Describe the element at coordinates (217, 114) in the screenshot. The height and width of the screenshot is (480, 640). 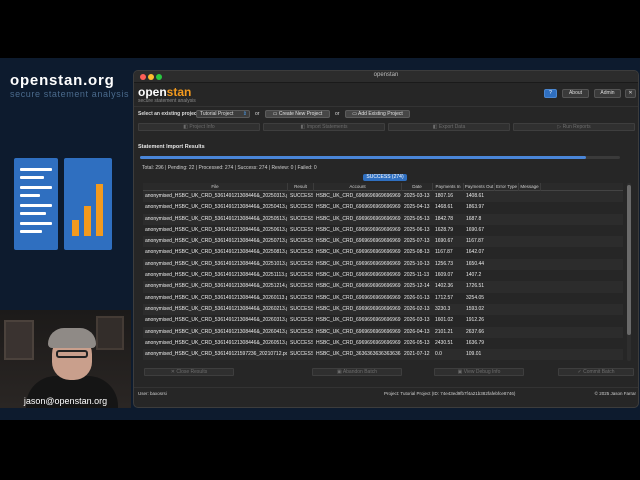
I see `project-dropdown-value: Tutorial Project` at that location.